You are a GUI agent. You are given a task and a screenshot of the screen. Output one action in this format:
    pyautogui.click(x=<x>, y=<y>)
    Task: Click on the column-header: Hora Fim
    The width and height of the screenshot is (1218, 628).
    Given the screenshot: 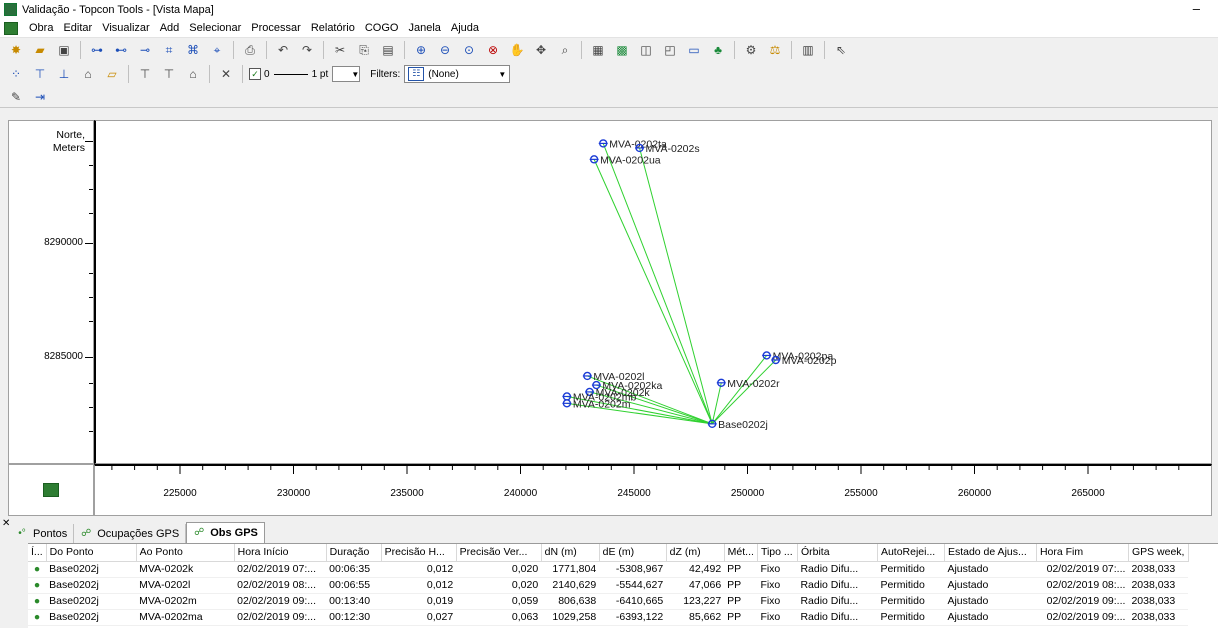 What is the action you would take?
    pyautogui.click(x=1082, y=553)
    